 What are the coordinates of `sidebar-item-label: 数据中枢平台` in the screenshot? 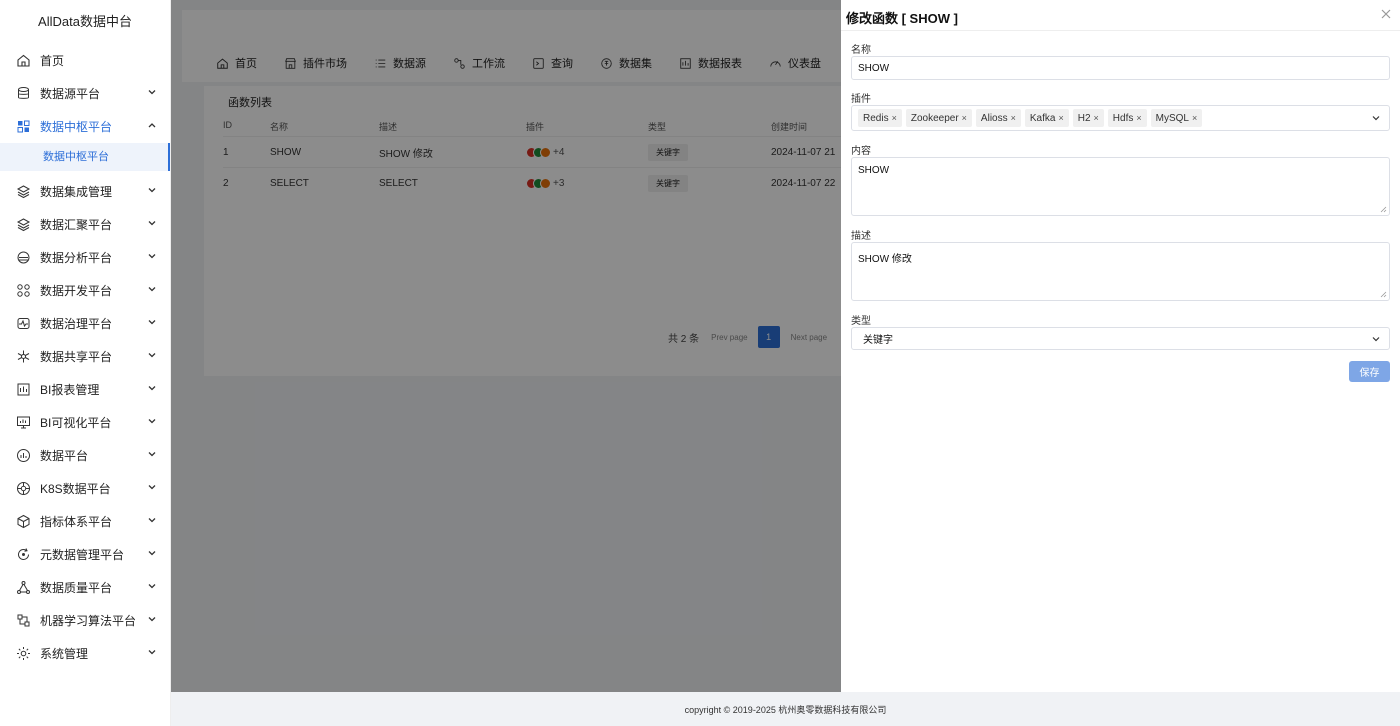 It's located at (76, 127).